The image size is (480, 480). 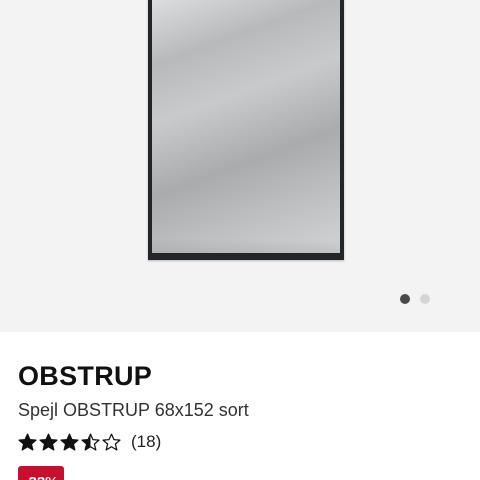 What do you see at coordinates (111, 442) in the screenshot?
I see `star-outline-icon` at bounding box center [111, 442].